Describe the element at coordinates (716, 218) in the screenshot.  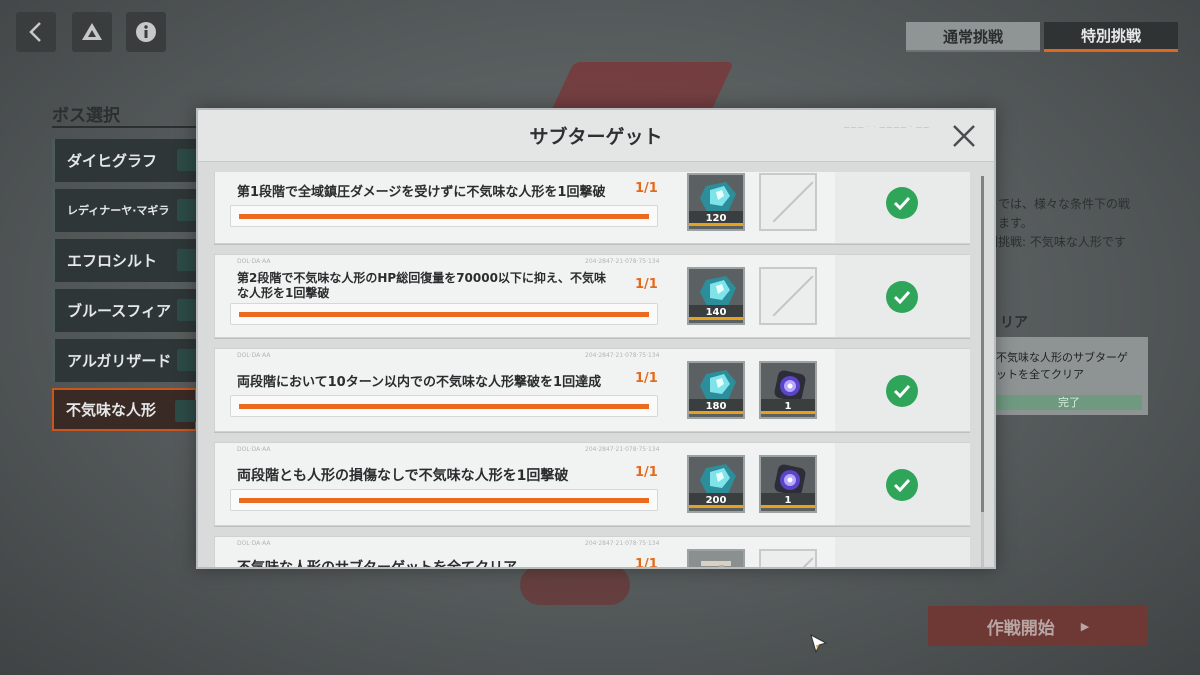
I see `reward-quantity: 120` at that location.